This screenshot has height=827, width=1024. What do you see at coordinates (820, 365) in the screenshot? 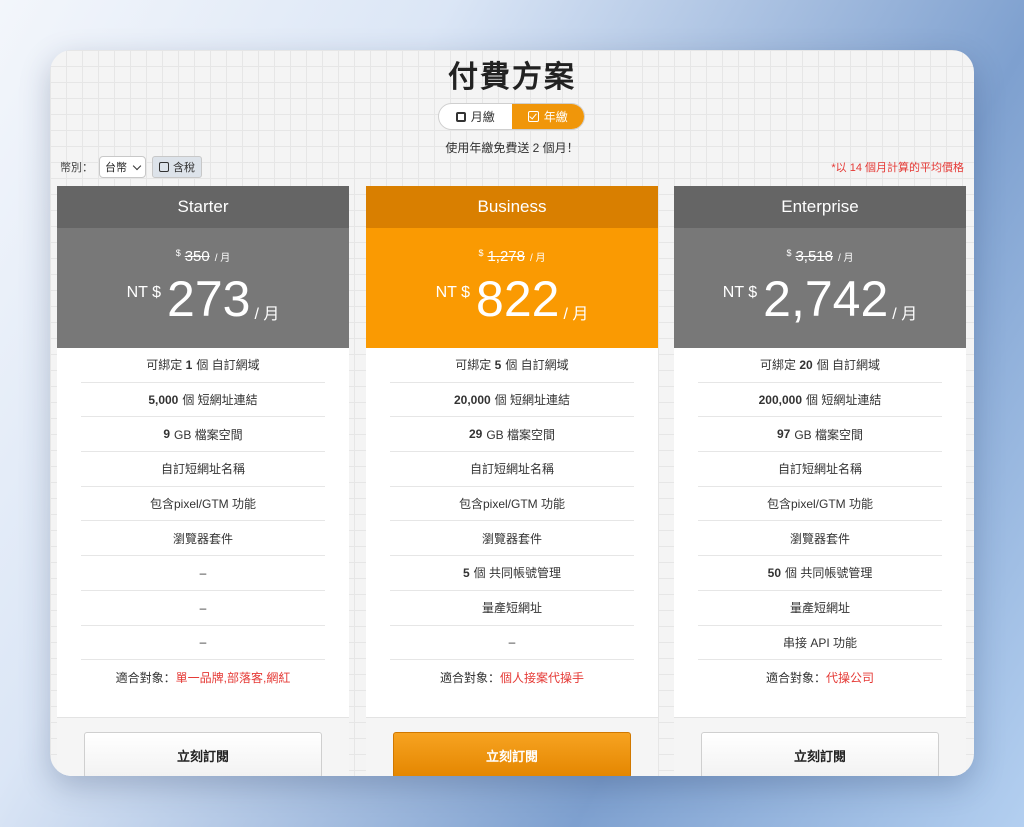
I see `feature-item: 可綁定 20 個 自訂網域` at bounding box center [820, 365].